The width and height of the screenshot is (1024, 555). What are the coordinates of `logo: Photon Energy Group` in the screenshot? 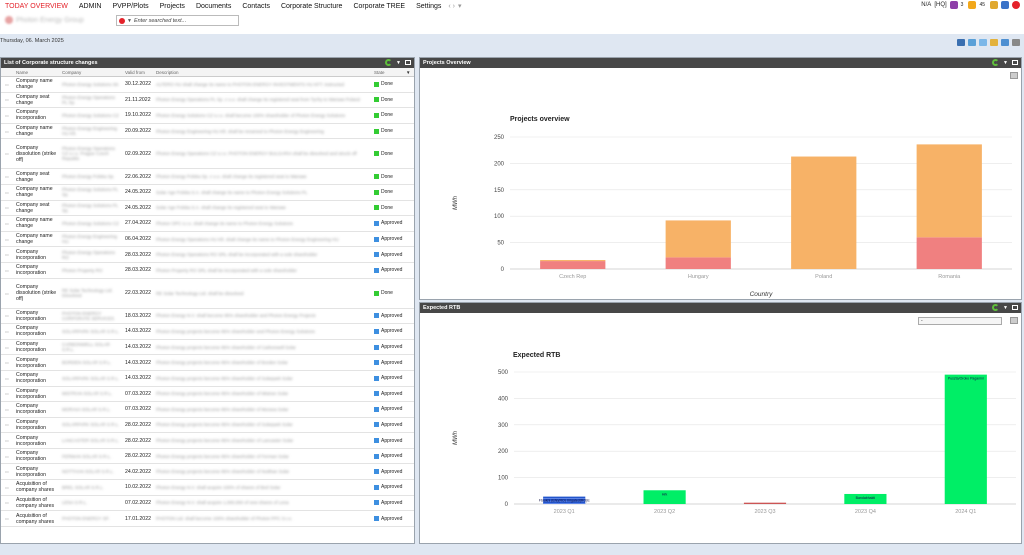 It's located at (51, 20).